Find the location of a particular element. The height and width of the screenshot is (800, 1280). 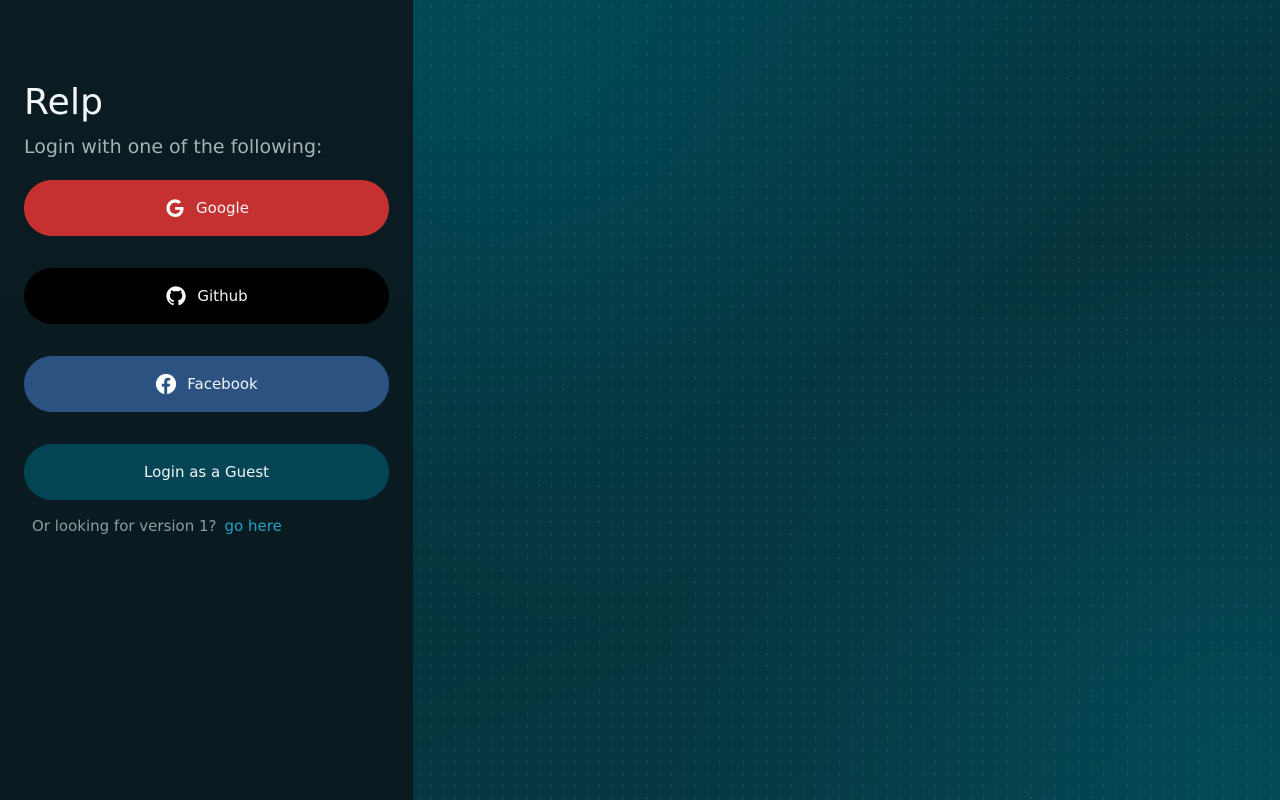

github-login-label: Github is located at coordinates (222, 296).